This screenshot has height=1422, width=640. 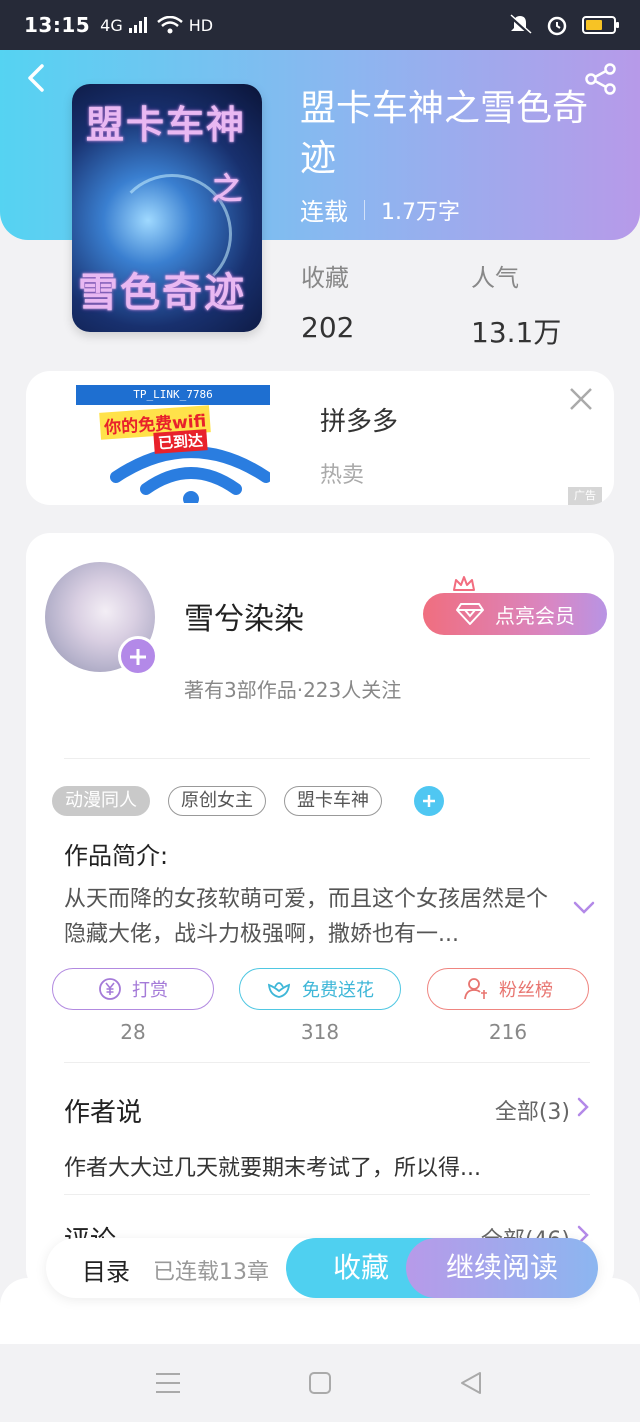 I want to click on cover-title-top: 盟卡车神, so click(x=166, y=124).